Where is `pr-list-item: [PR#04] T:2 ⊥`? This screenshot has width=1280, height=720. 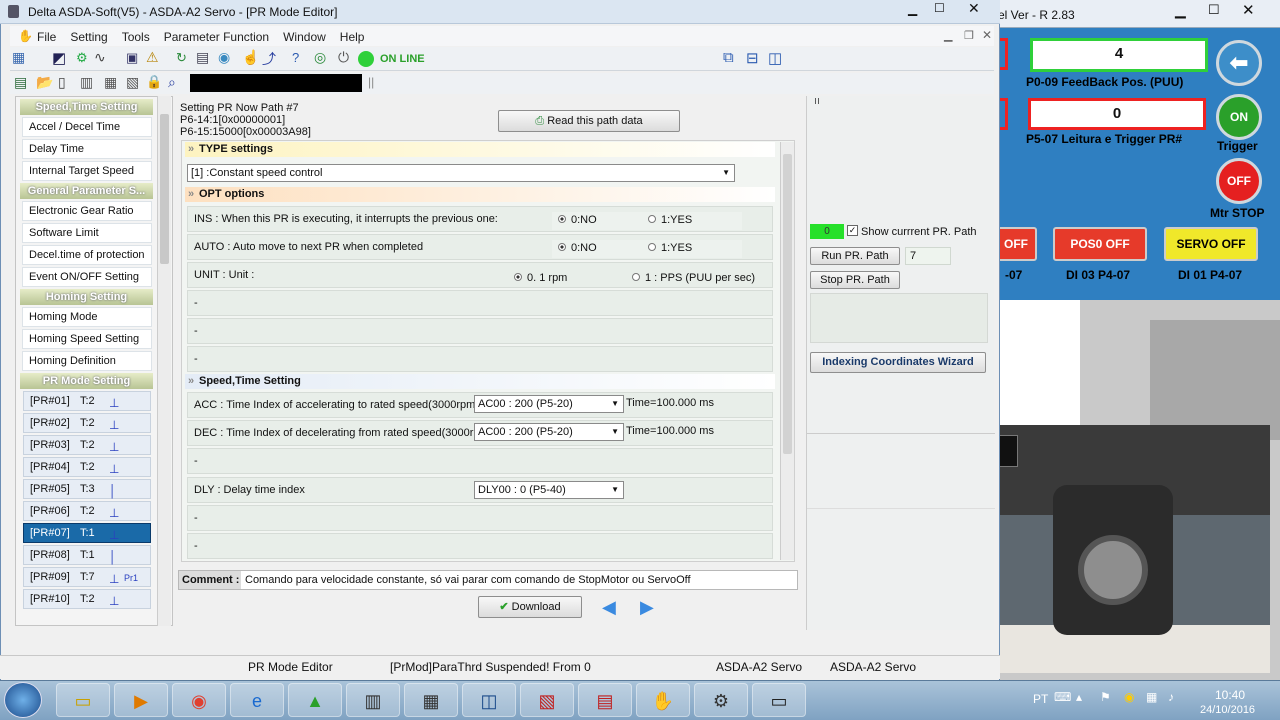 pr-list-item: [PR#04] T:2 ⊥ is located at coordinates (87, 467).